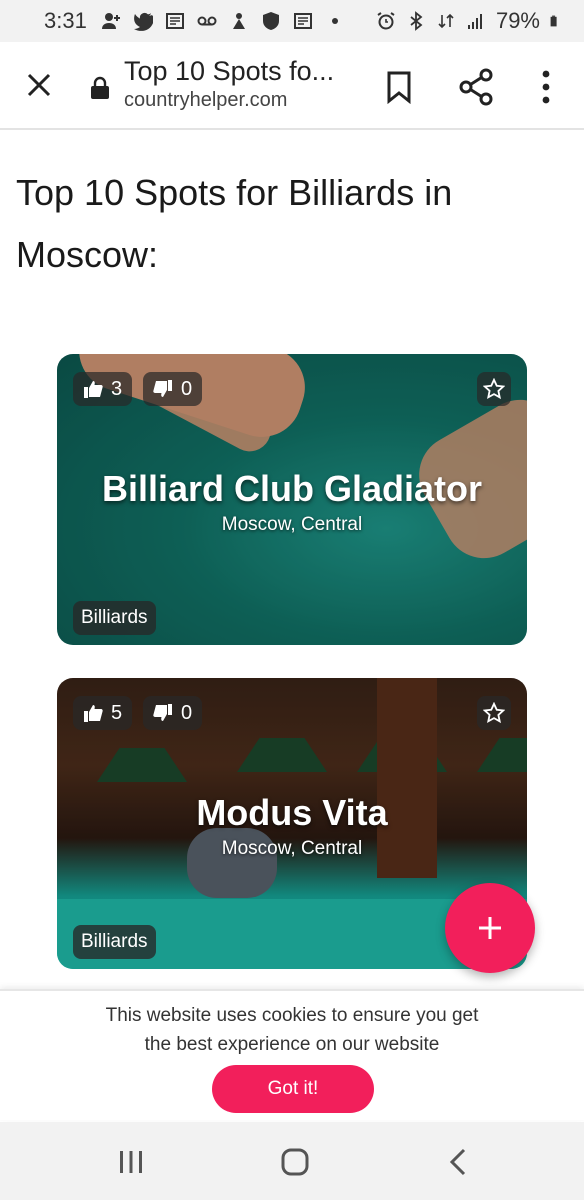 Image resolution: width=584 pixels, height=1200 pixels. I want to click on like-count: 5, so click(117, 712).